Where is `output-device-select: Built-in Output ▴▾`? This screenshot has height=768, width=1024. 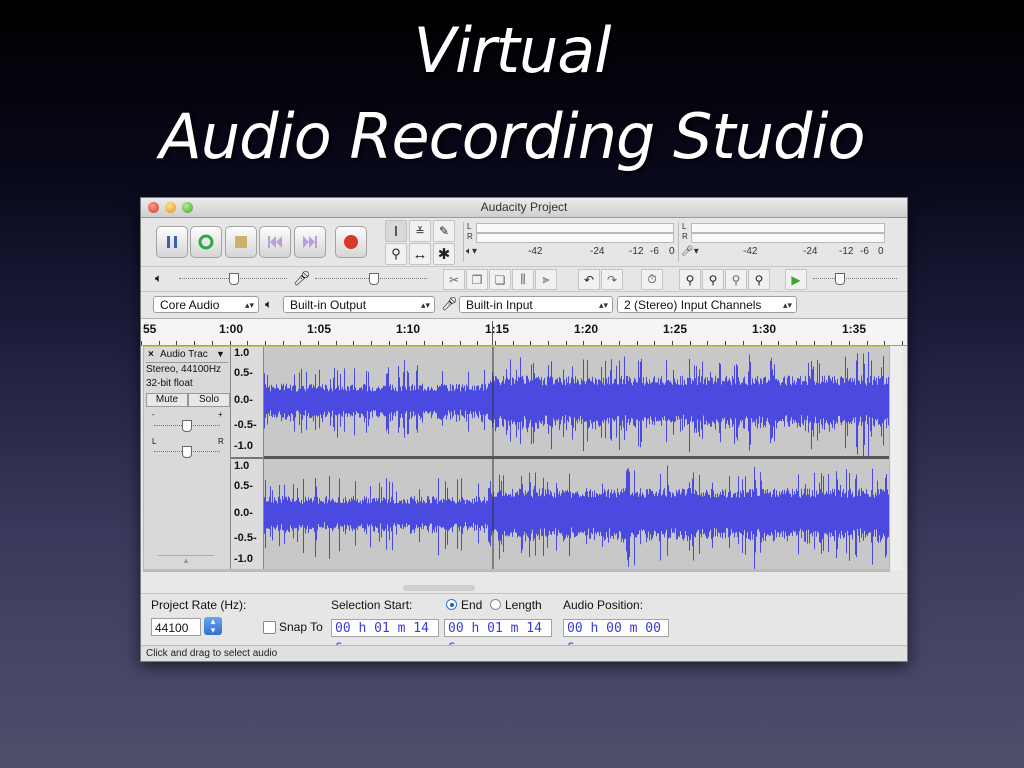
output-device-select: Built-in Output ▴▾ is located at coordinates (359, 304).